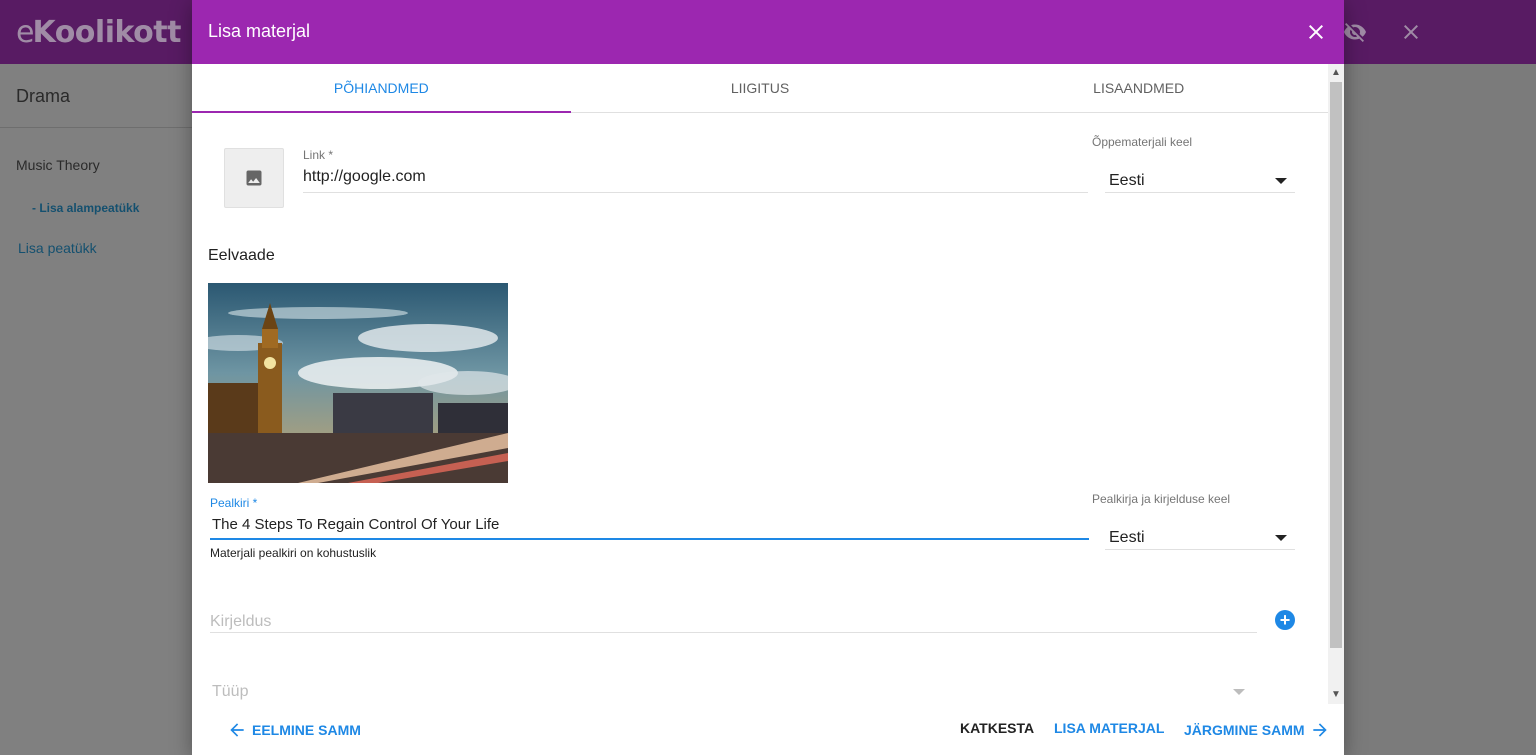  I want to click on link-underline, so click(695, 192).